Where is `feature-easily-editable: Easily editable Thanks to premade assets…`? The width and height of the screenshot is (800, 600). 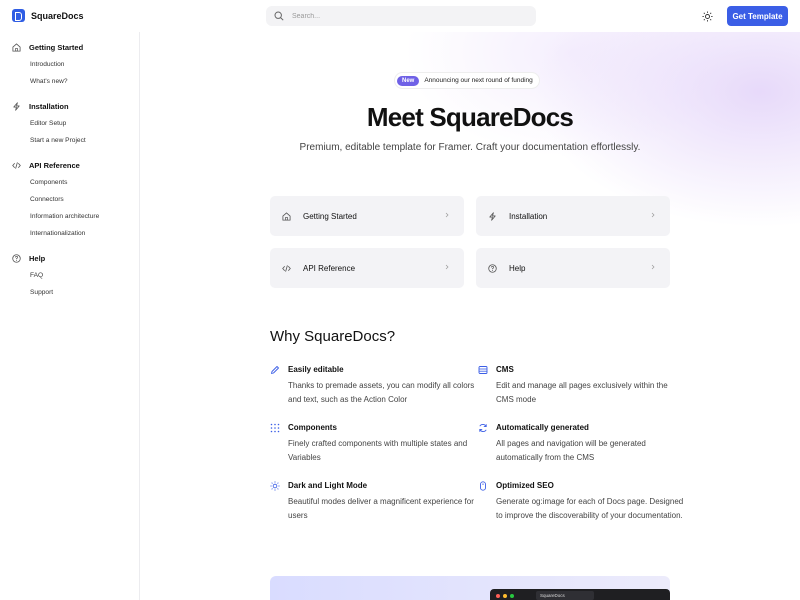 feature-easily-editable: Easily editable Thanks to premade assets… is located at coordinates (374, 386).